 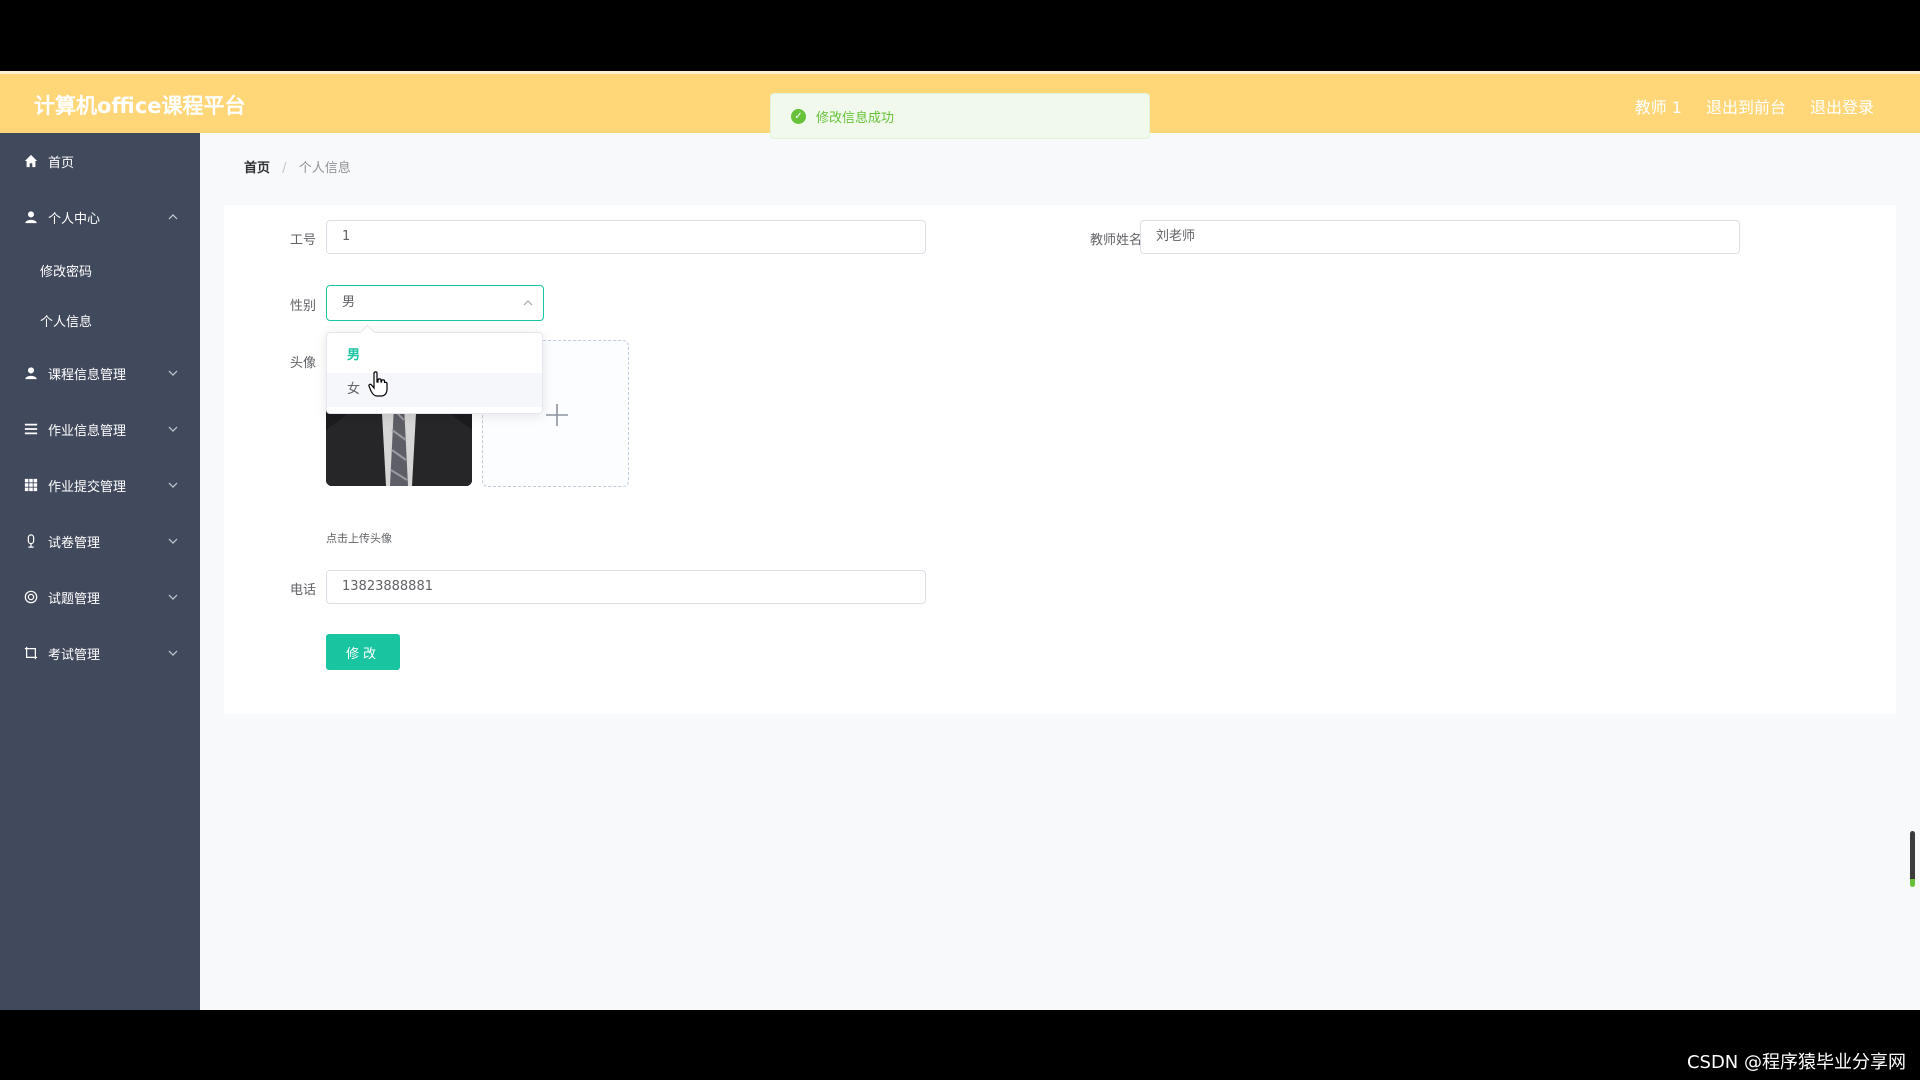 What do you see at coordinates (359, 538) in the screenshot?
I see `avatar-upload-hint: 点击上传头像` at bounding box center [359, 538].